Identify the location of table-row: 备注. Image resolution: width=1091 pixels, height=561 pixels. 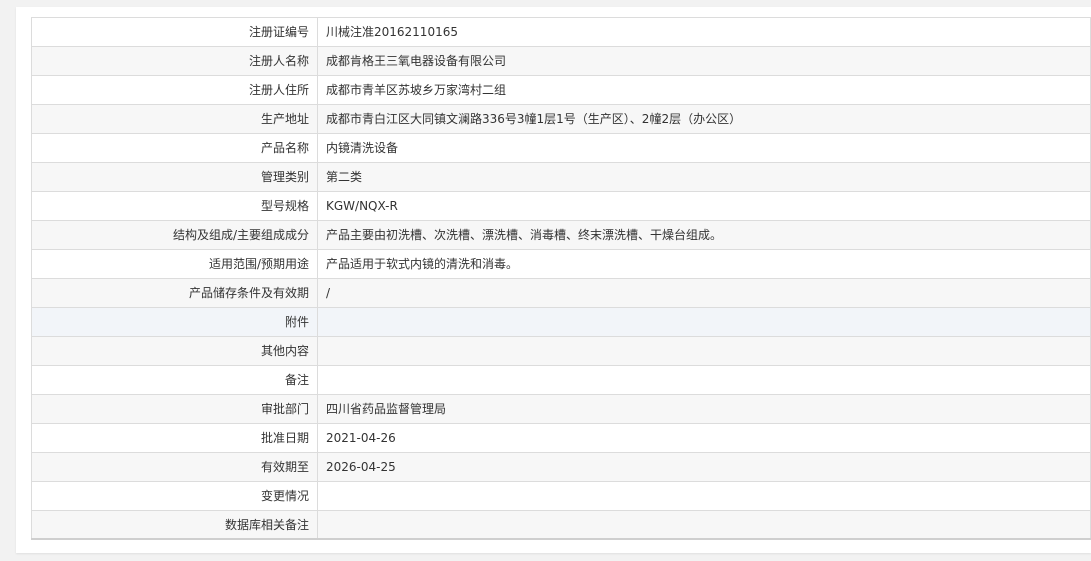
(561, 380).